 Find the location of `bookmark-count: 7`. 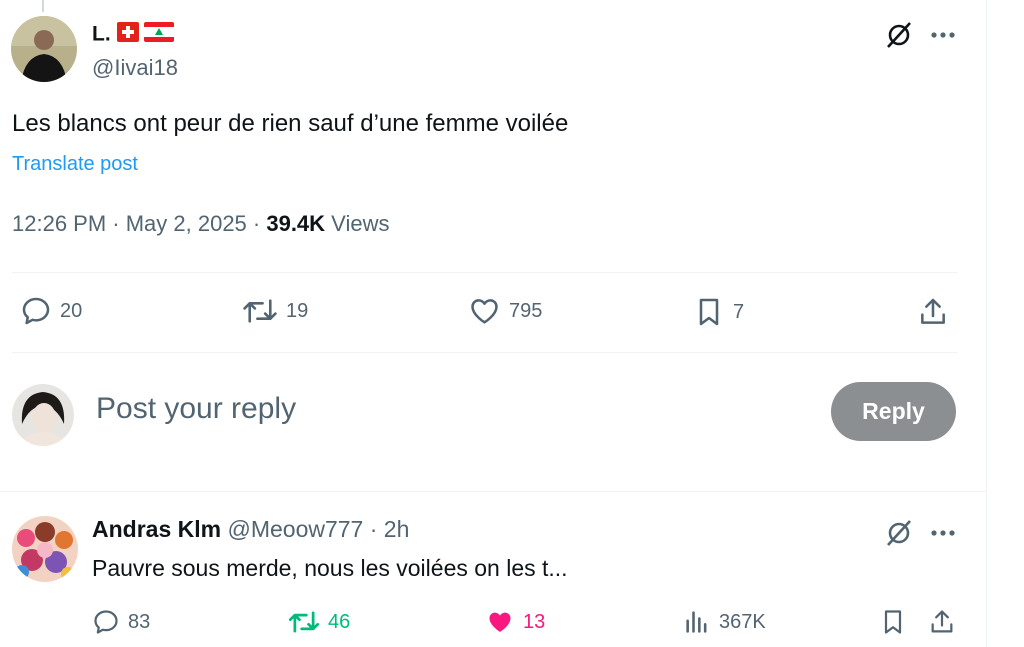

bookmark-count: 7 is located at coordinates (739, 311).